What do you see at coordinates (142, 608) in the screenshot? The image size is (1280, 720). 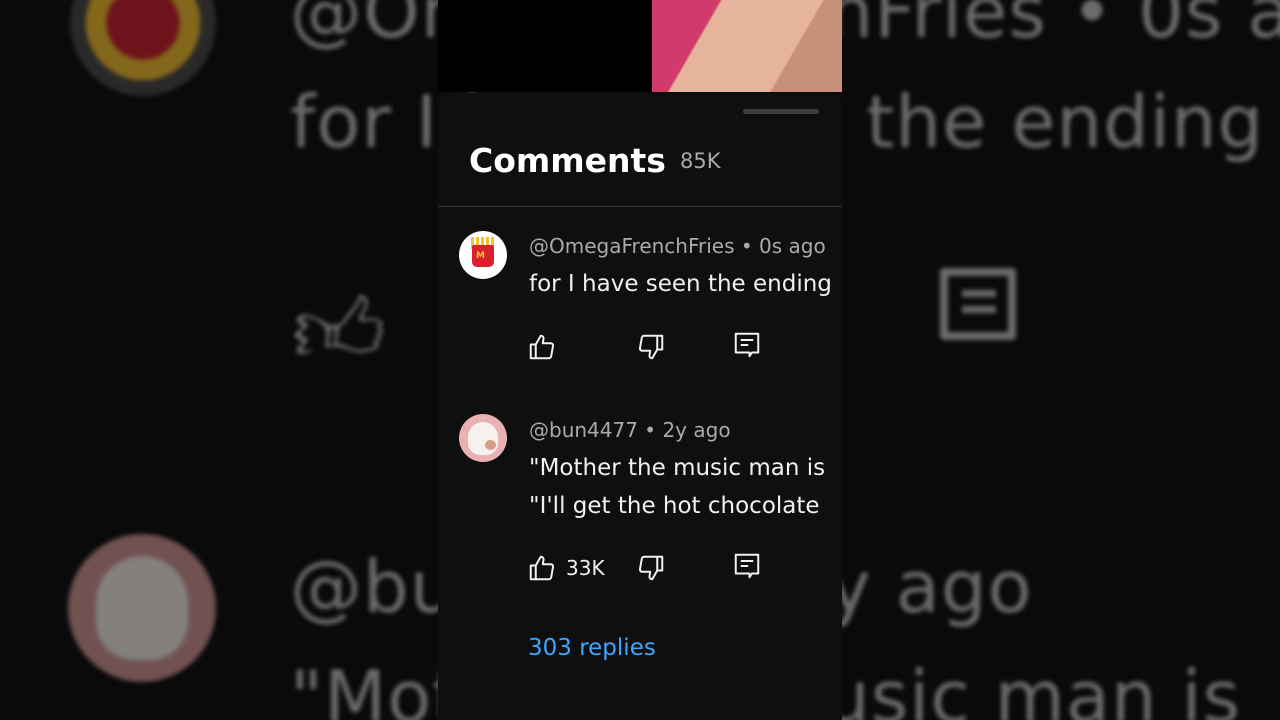 I see `background-avatar-bun` at bounding box center [142, 608].